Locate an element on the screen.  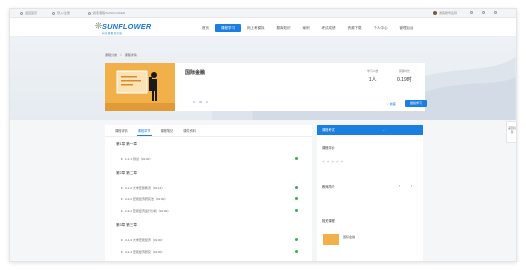
course-side-panel: 课程考试 → 课程评价 教师简介 ‹ › 相关课程 国际金融 is located at coordinates (370, 193).